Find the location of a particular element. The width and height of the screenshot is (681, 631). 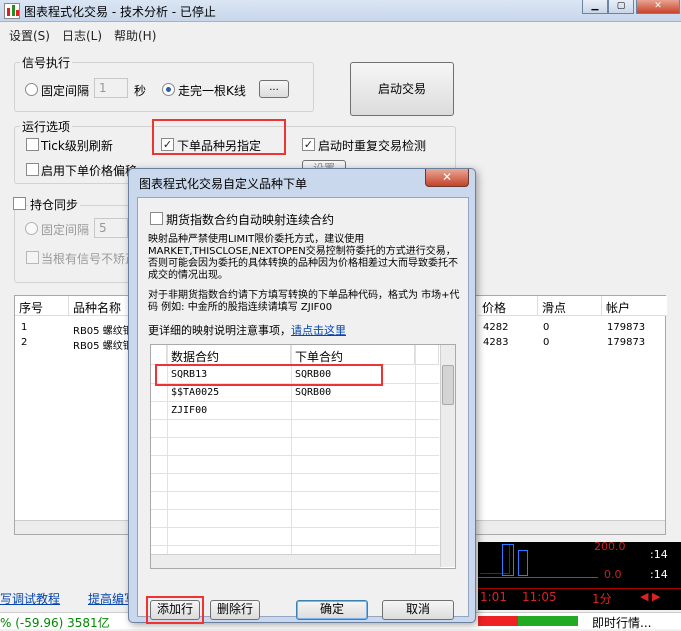

col-order-contract: 下单合约 is located at coordinates (353, 355).